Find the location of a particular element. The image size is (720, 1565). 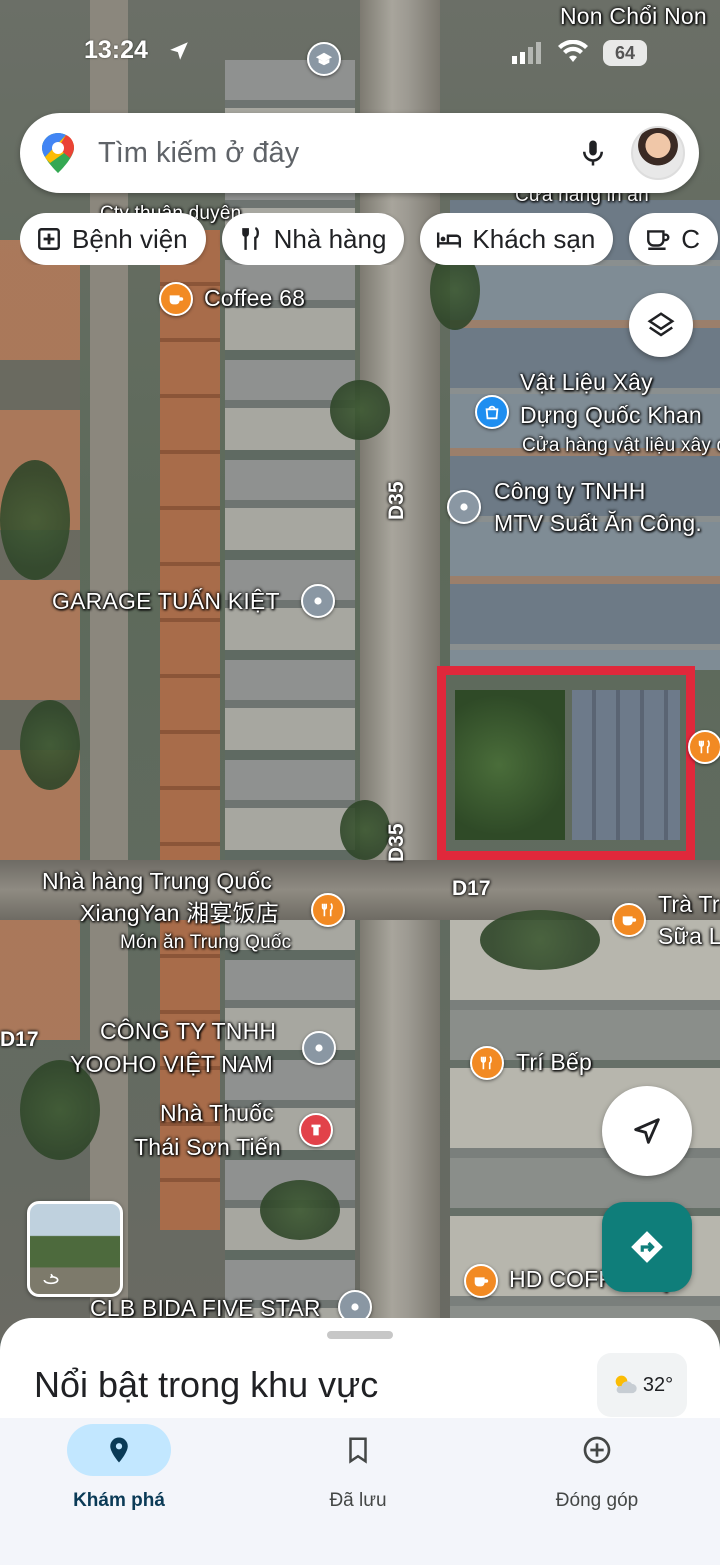

hospital-icon is located at coordinates (49, 239).